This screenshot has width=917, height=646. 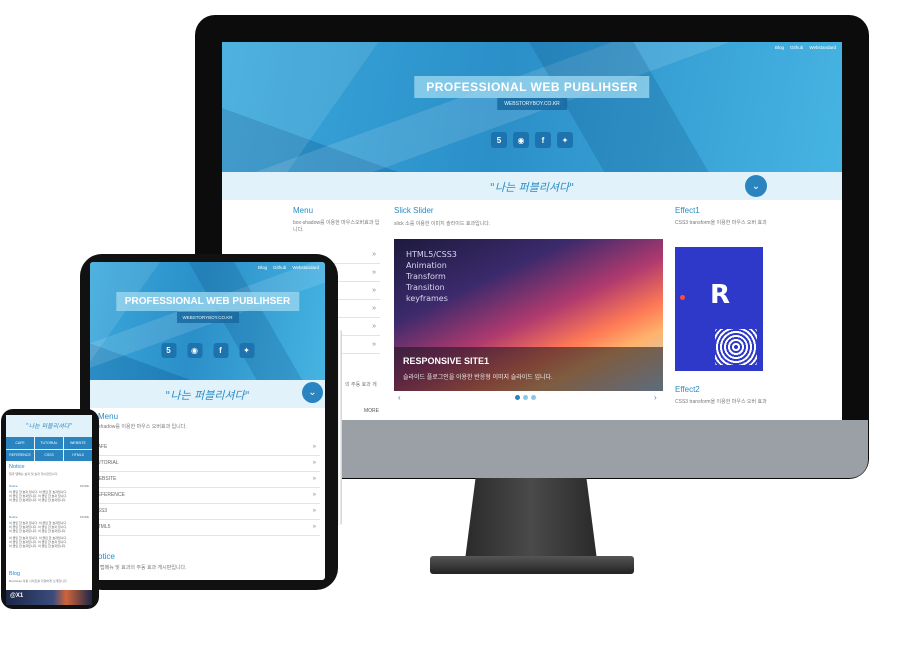 I want to click on notice-side-text: 의 주동 효과 게, so click(x=361, y=385).